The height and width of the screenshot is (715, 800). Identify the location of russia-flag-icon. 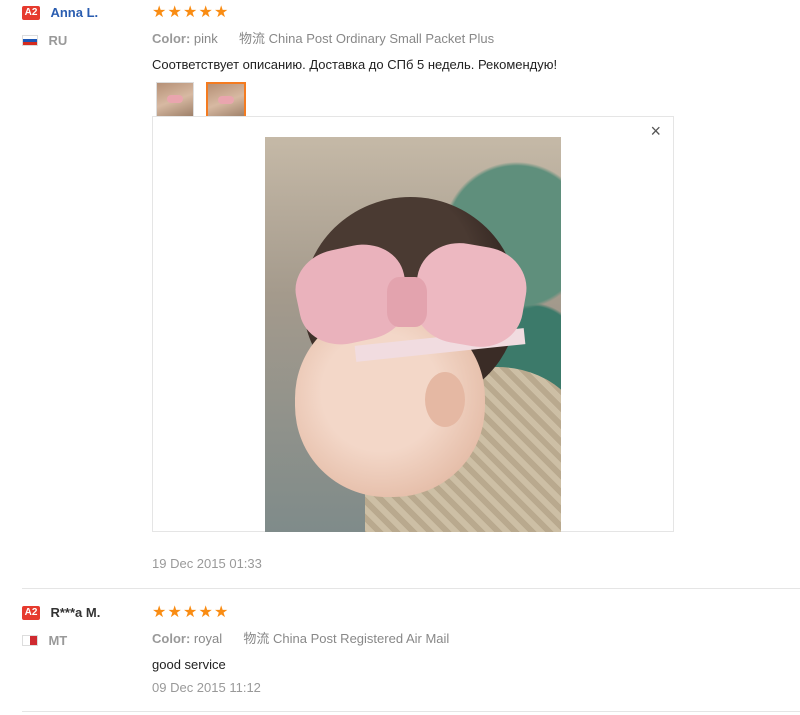
(30, 41).